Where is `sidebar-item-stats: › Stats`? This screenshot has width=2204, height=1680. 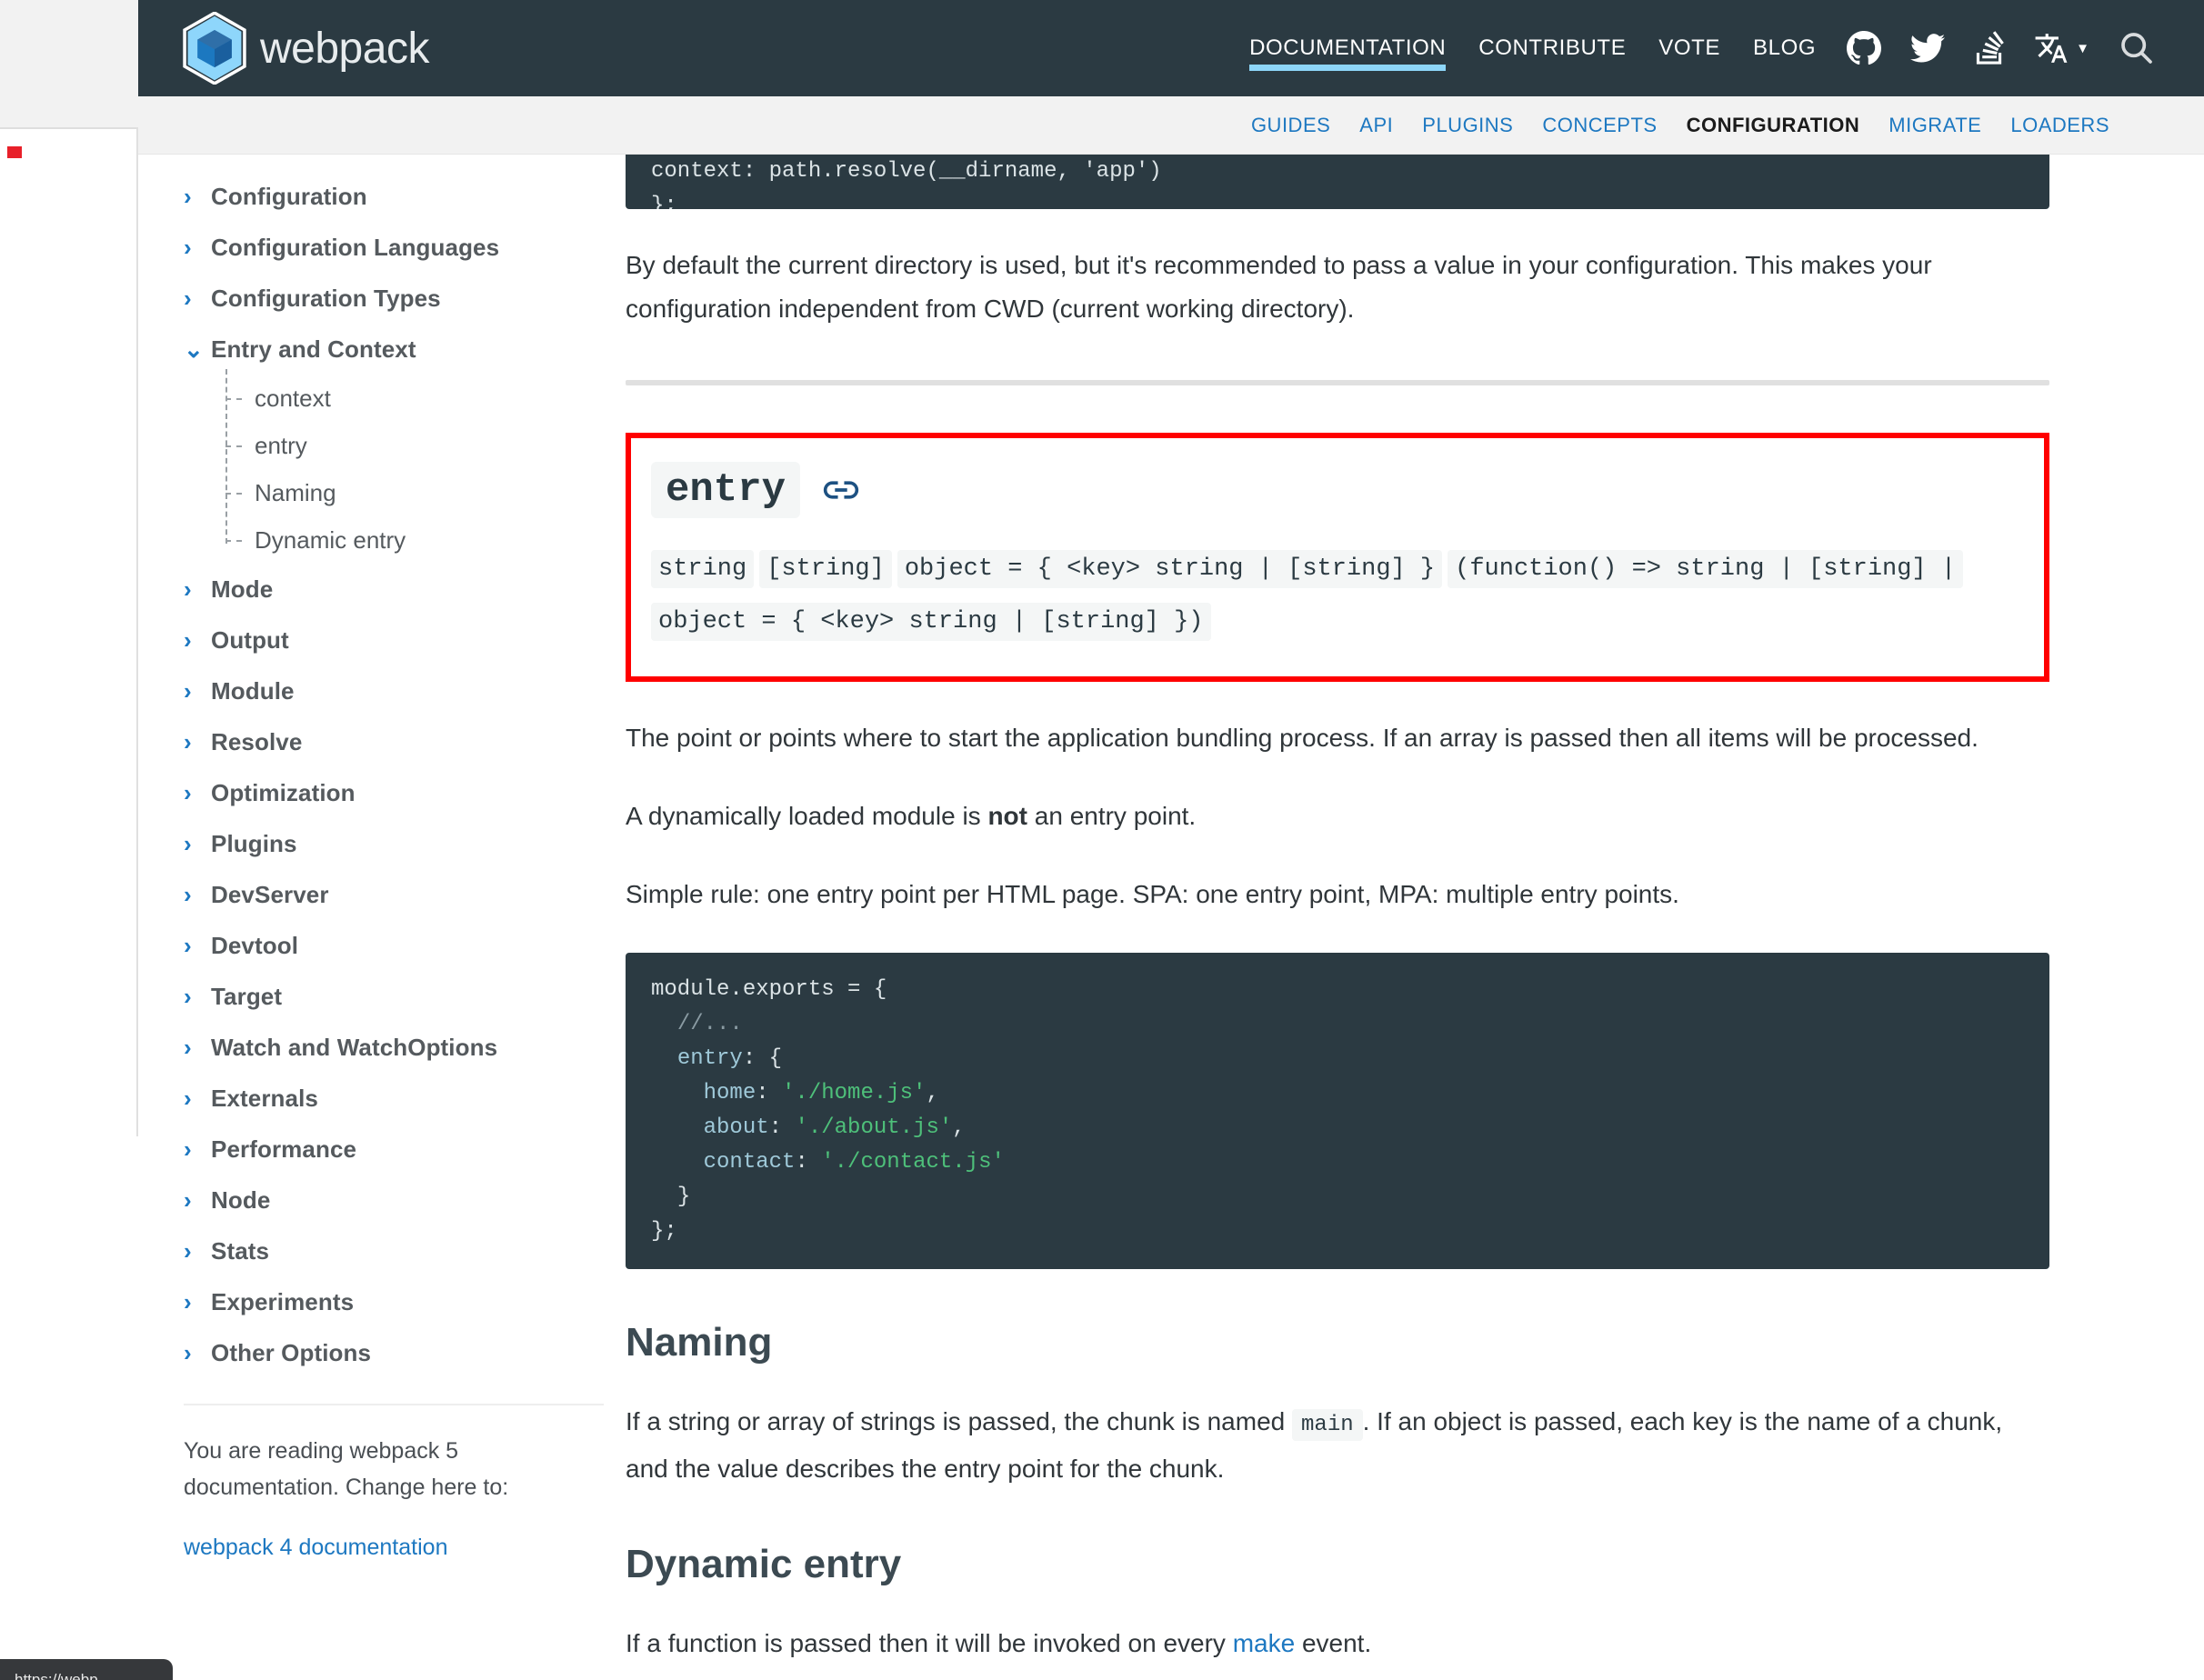 sidebar-item-stats: › Stats is located at coordinates (365, 1251).